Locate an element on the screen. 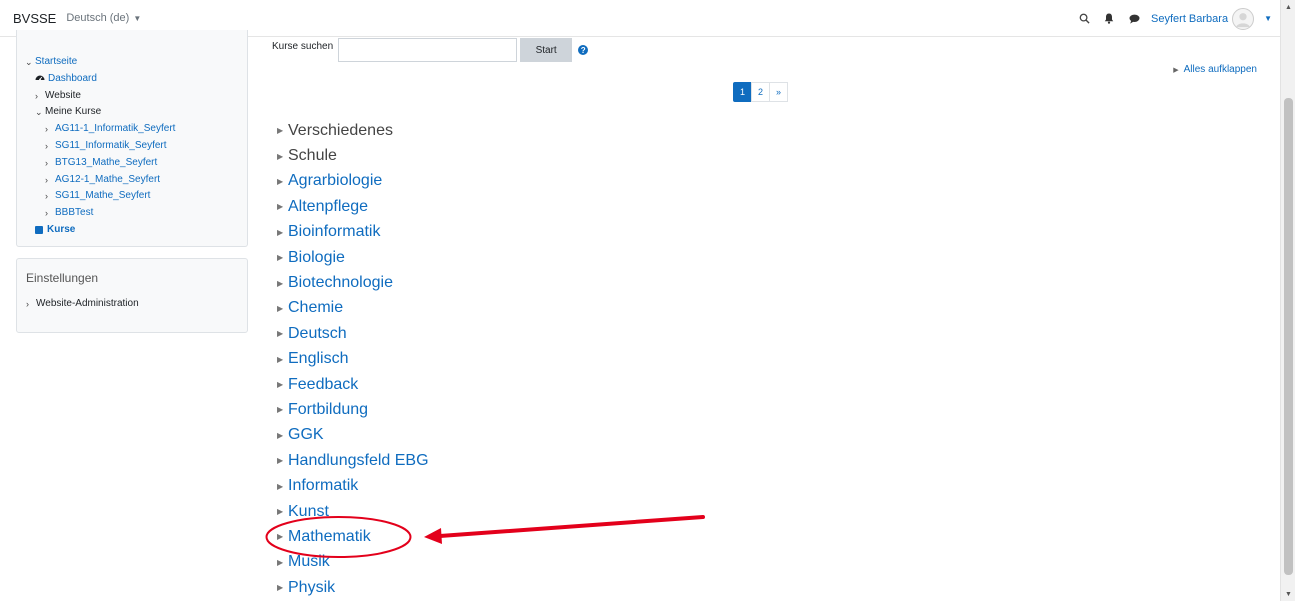 The image size is (1295, 601). category-item: ▶ Handlungsfeld EBG is located at coordinates (353, 460).